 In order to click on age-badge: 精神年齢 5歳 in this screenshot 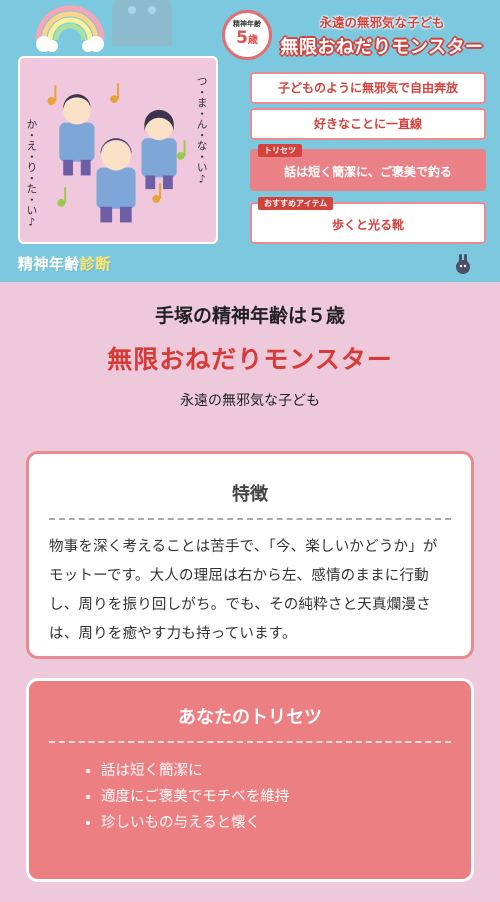, I will do `click(247, 35)`.